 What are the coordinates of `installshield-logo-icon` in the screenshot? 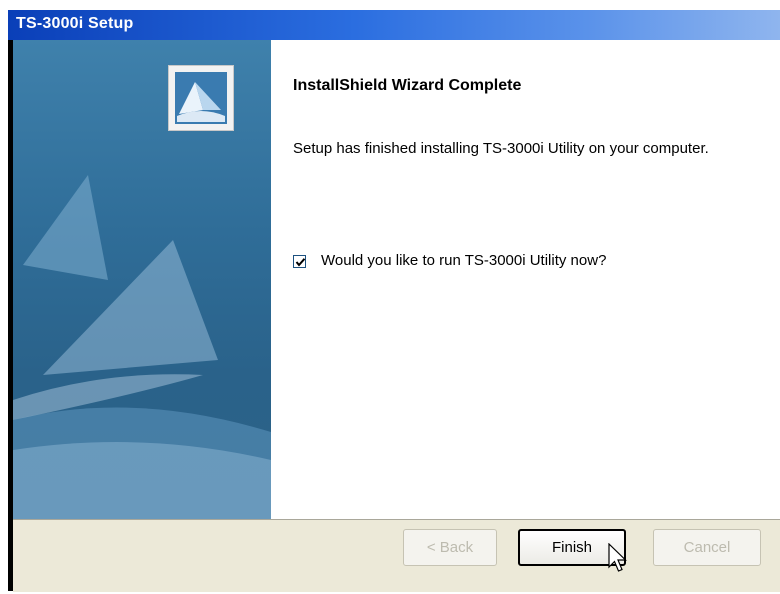 It's located at (201, 98).